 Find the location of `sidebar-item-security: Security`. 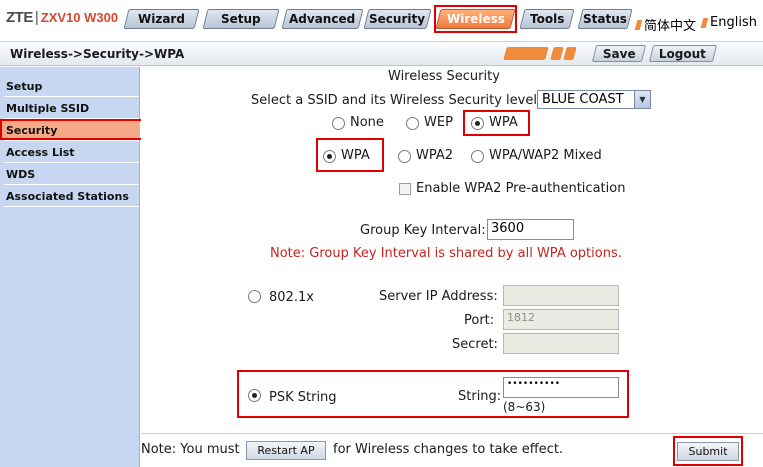

sidebar-item-security: Security is located at coordinates (70, 130).